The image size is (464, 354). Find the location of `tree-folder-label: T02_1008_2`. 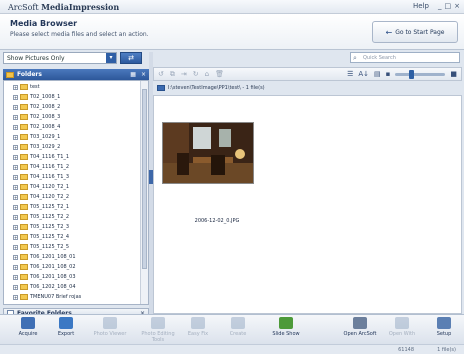

tree-folder-label: T02_1008_2 is located at coordinates (45, 107).